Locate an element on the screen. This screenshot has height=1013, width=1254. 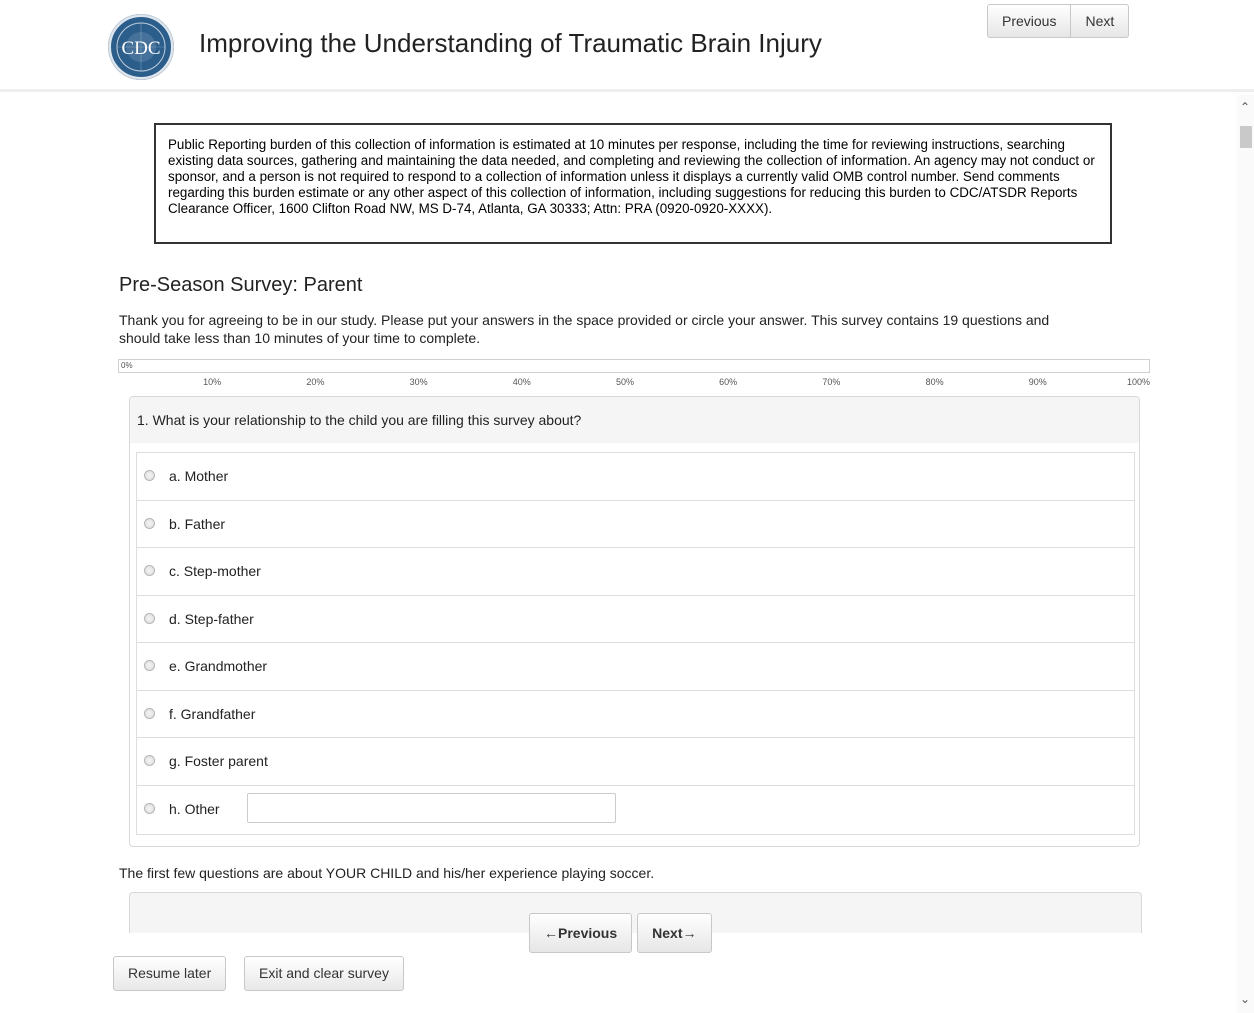
progress-tick-label: 60% is located at coordinates (728, 382).